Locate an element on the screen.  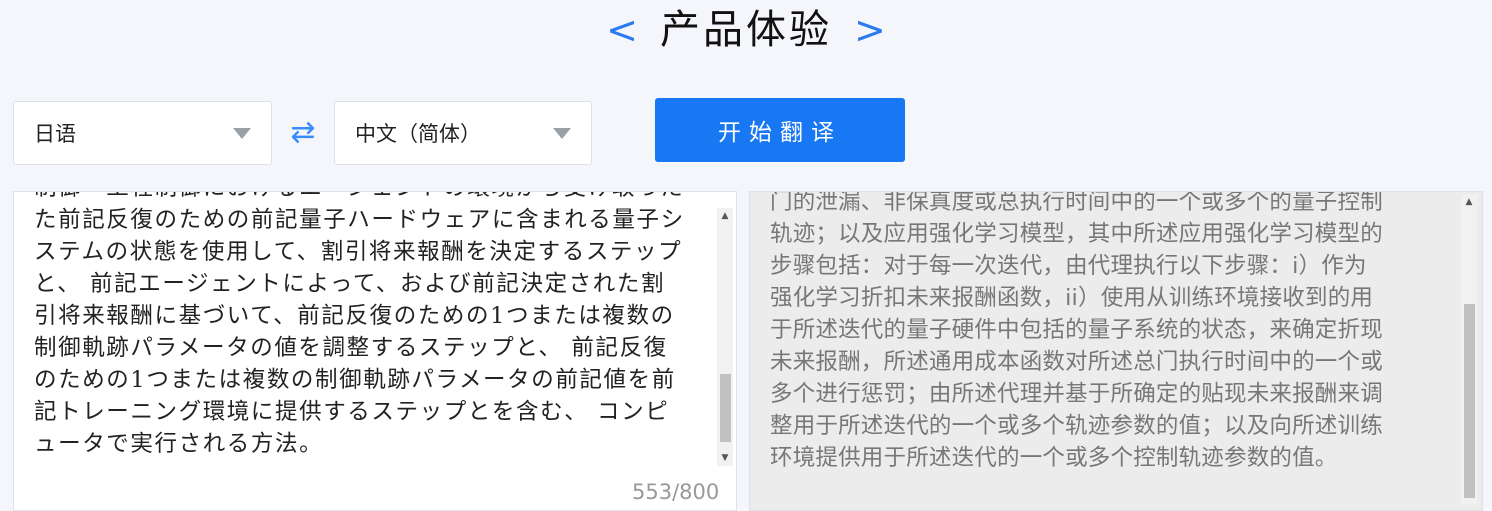
swap-languages-icon: ⇄ is located at coordinates (303, 133).